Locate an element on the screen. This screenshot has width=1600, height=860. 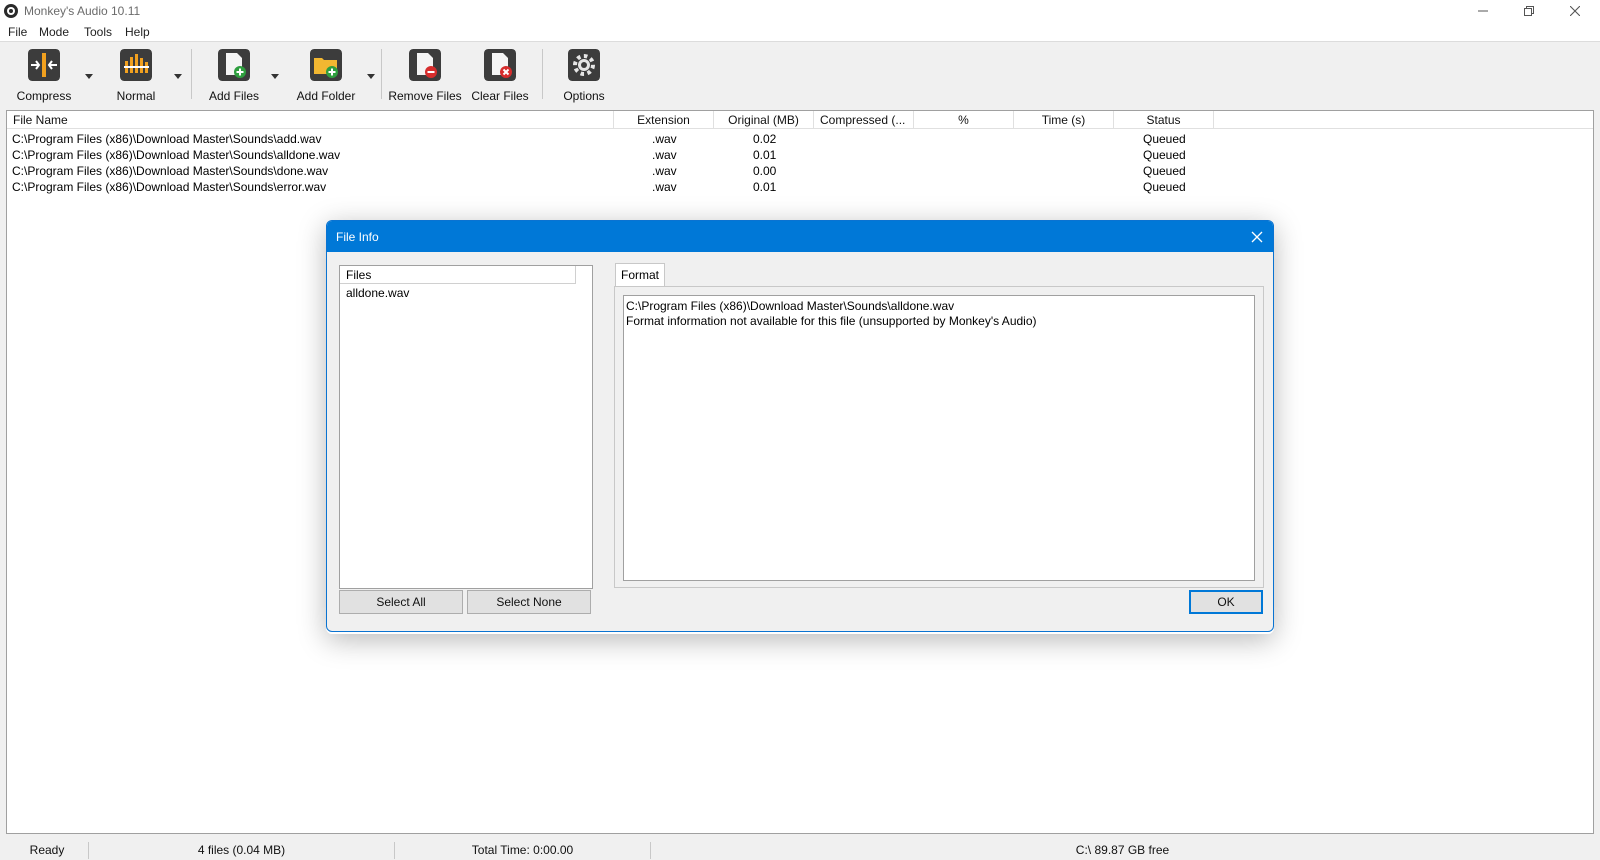
maximize-icon is located at coordinates (1529, 11).